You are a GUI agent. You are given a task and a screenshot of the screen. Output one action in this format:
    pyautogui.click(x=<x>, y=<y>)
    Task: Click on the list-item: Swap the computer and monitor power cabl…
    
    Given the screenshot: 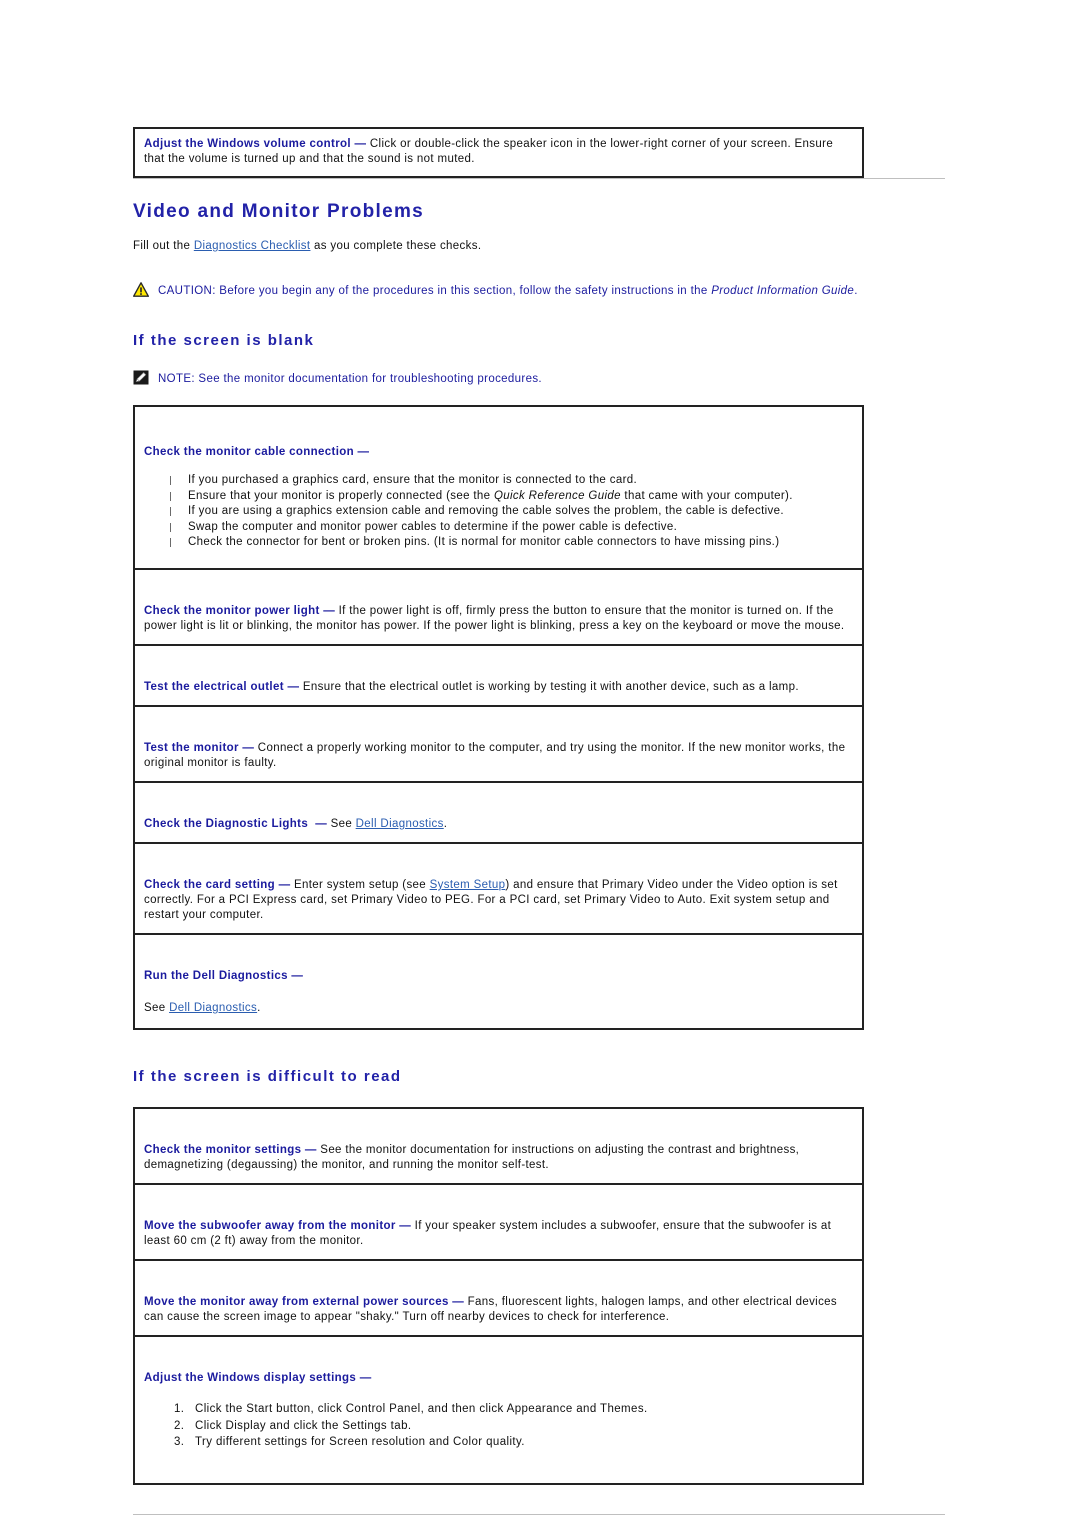 What is the action you would take?
    pyautogui.click(x=509, y=527)
    